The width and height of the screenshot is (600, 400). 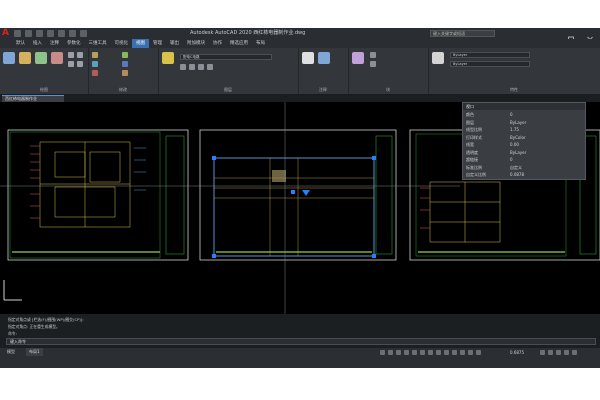 What do you see at coordinates (454, 352) in the screenshot?
I see `annotation-icon` at bounding box center [454, 352].